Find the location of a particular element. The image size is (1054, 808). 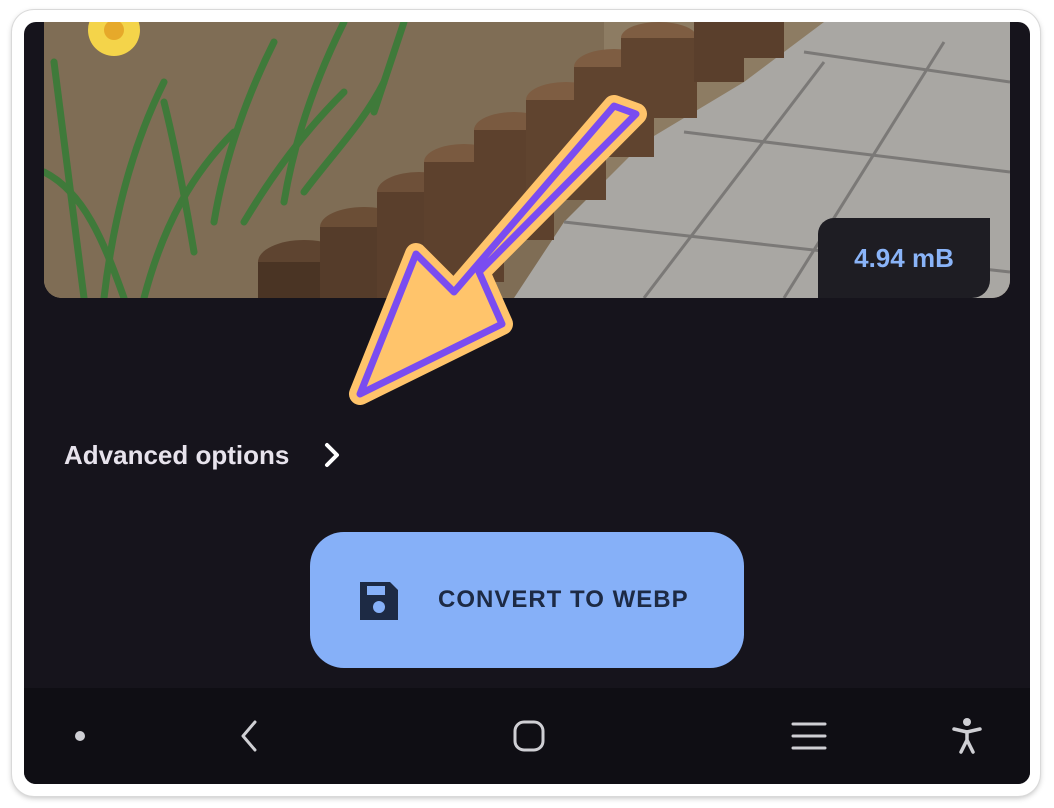

recents-icon is located at coordinates (809, 736).